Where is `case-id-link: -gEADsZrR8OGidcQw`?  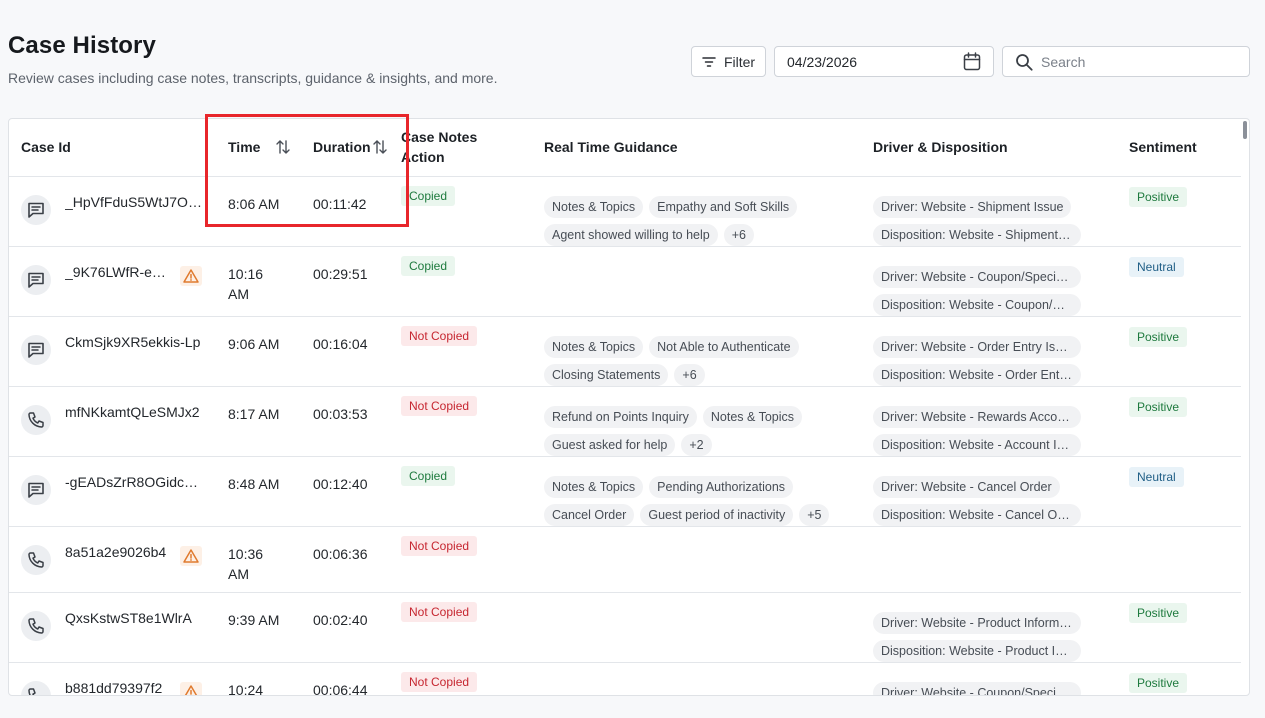
case-id-link: -gEADsZrR8OGidcQw is located at coordinates (134, 482).